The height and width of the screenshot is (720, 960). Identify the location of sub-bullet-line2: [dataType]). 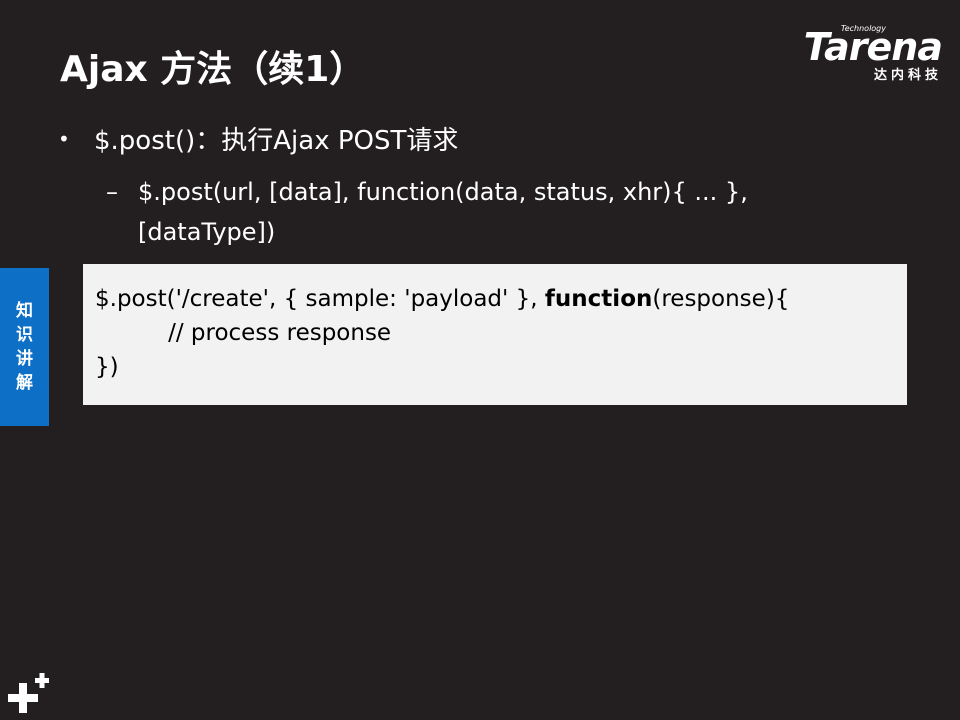
(207, 232).